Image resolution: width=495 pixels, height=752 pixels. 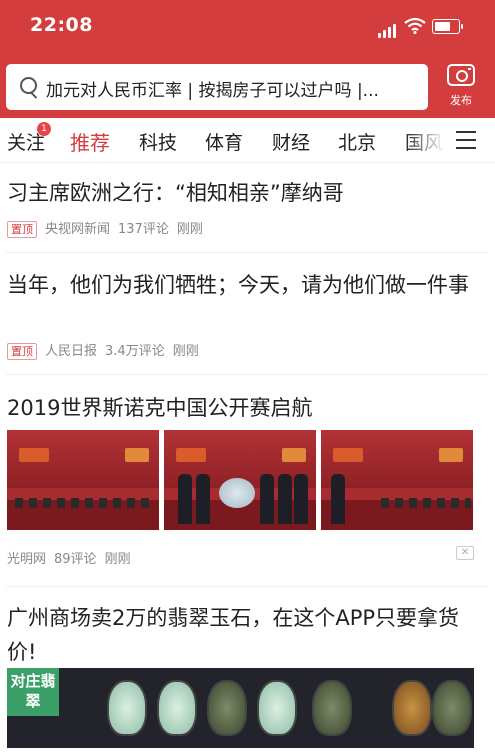 I want to click on wifi-icon, so click(x=415, y=25).